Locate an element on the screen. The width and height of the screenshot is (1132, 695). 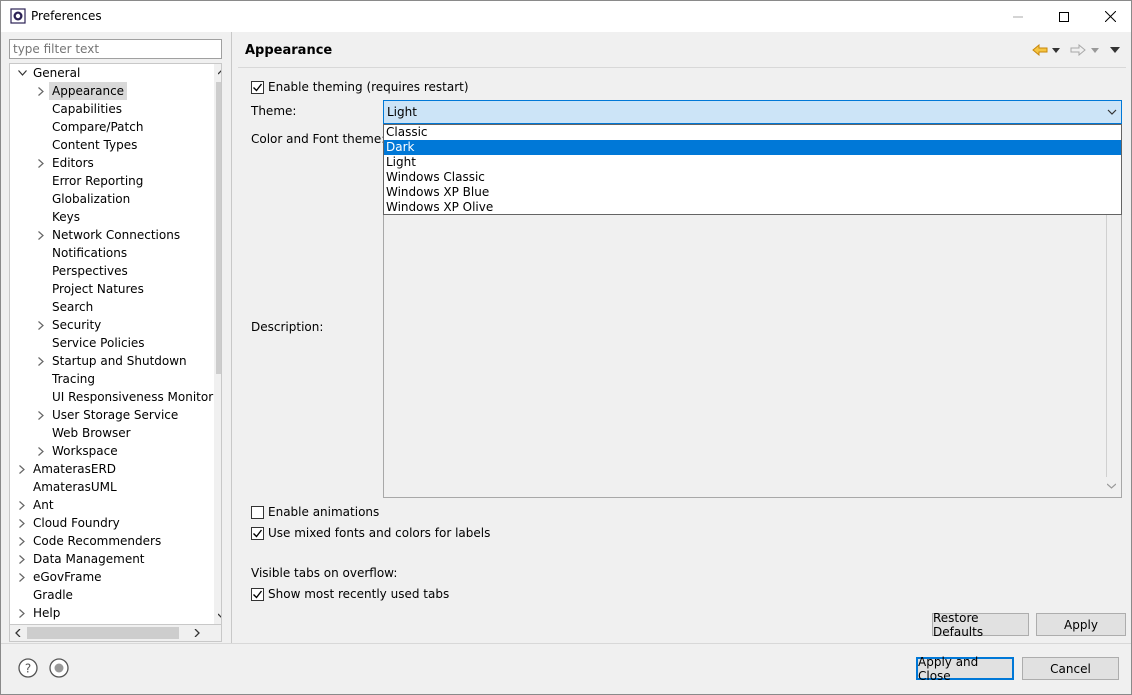
import-export-icon is located at coordinates (59, 668).